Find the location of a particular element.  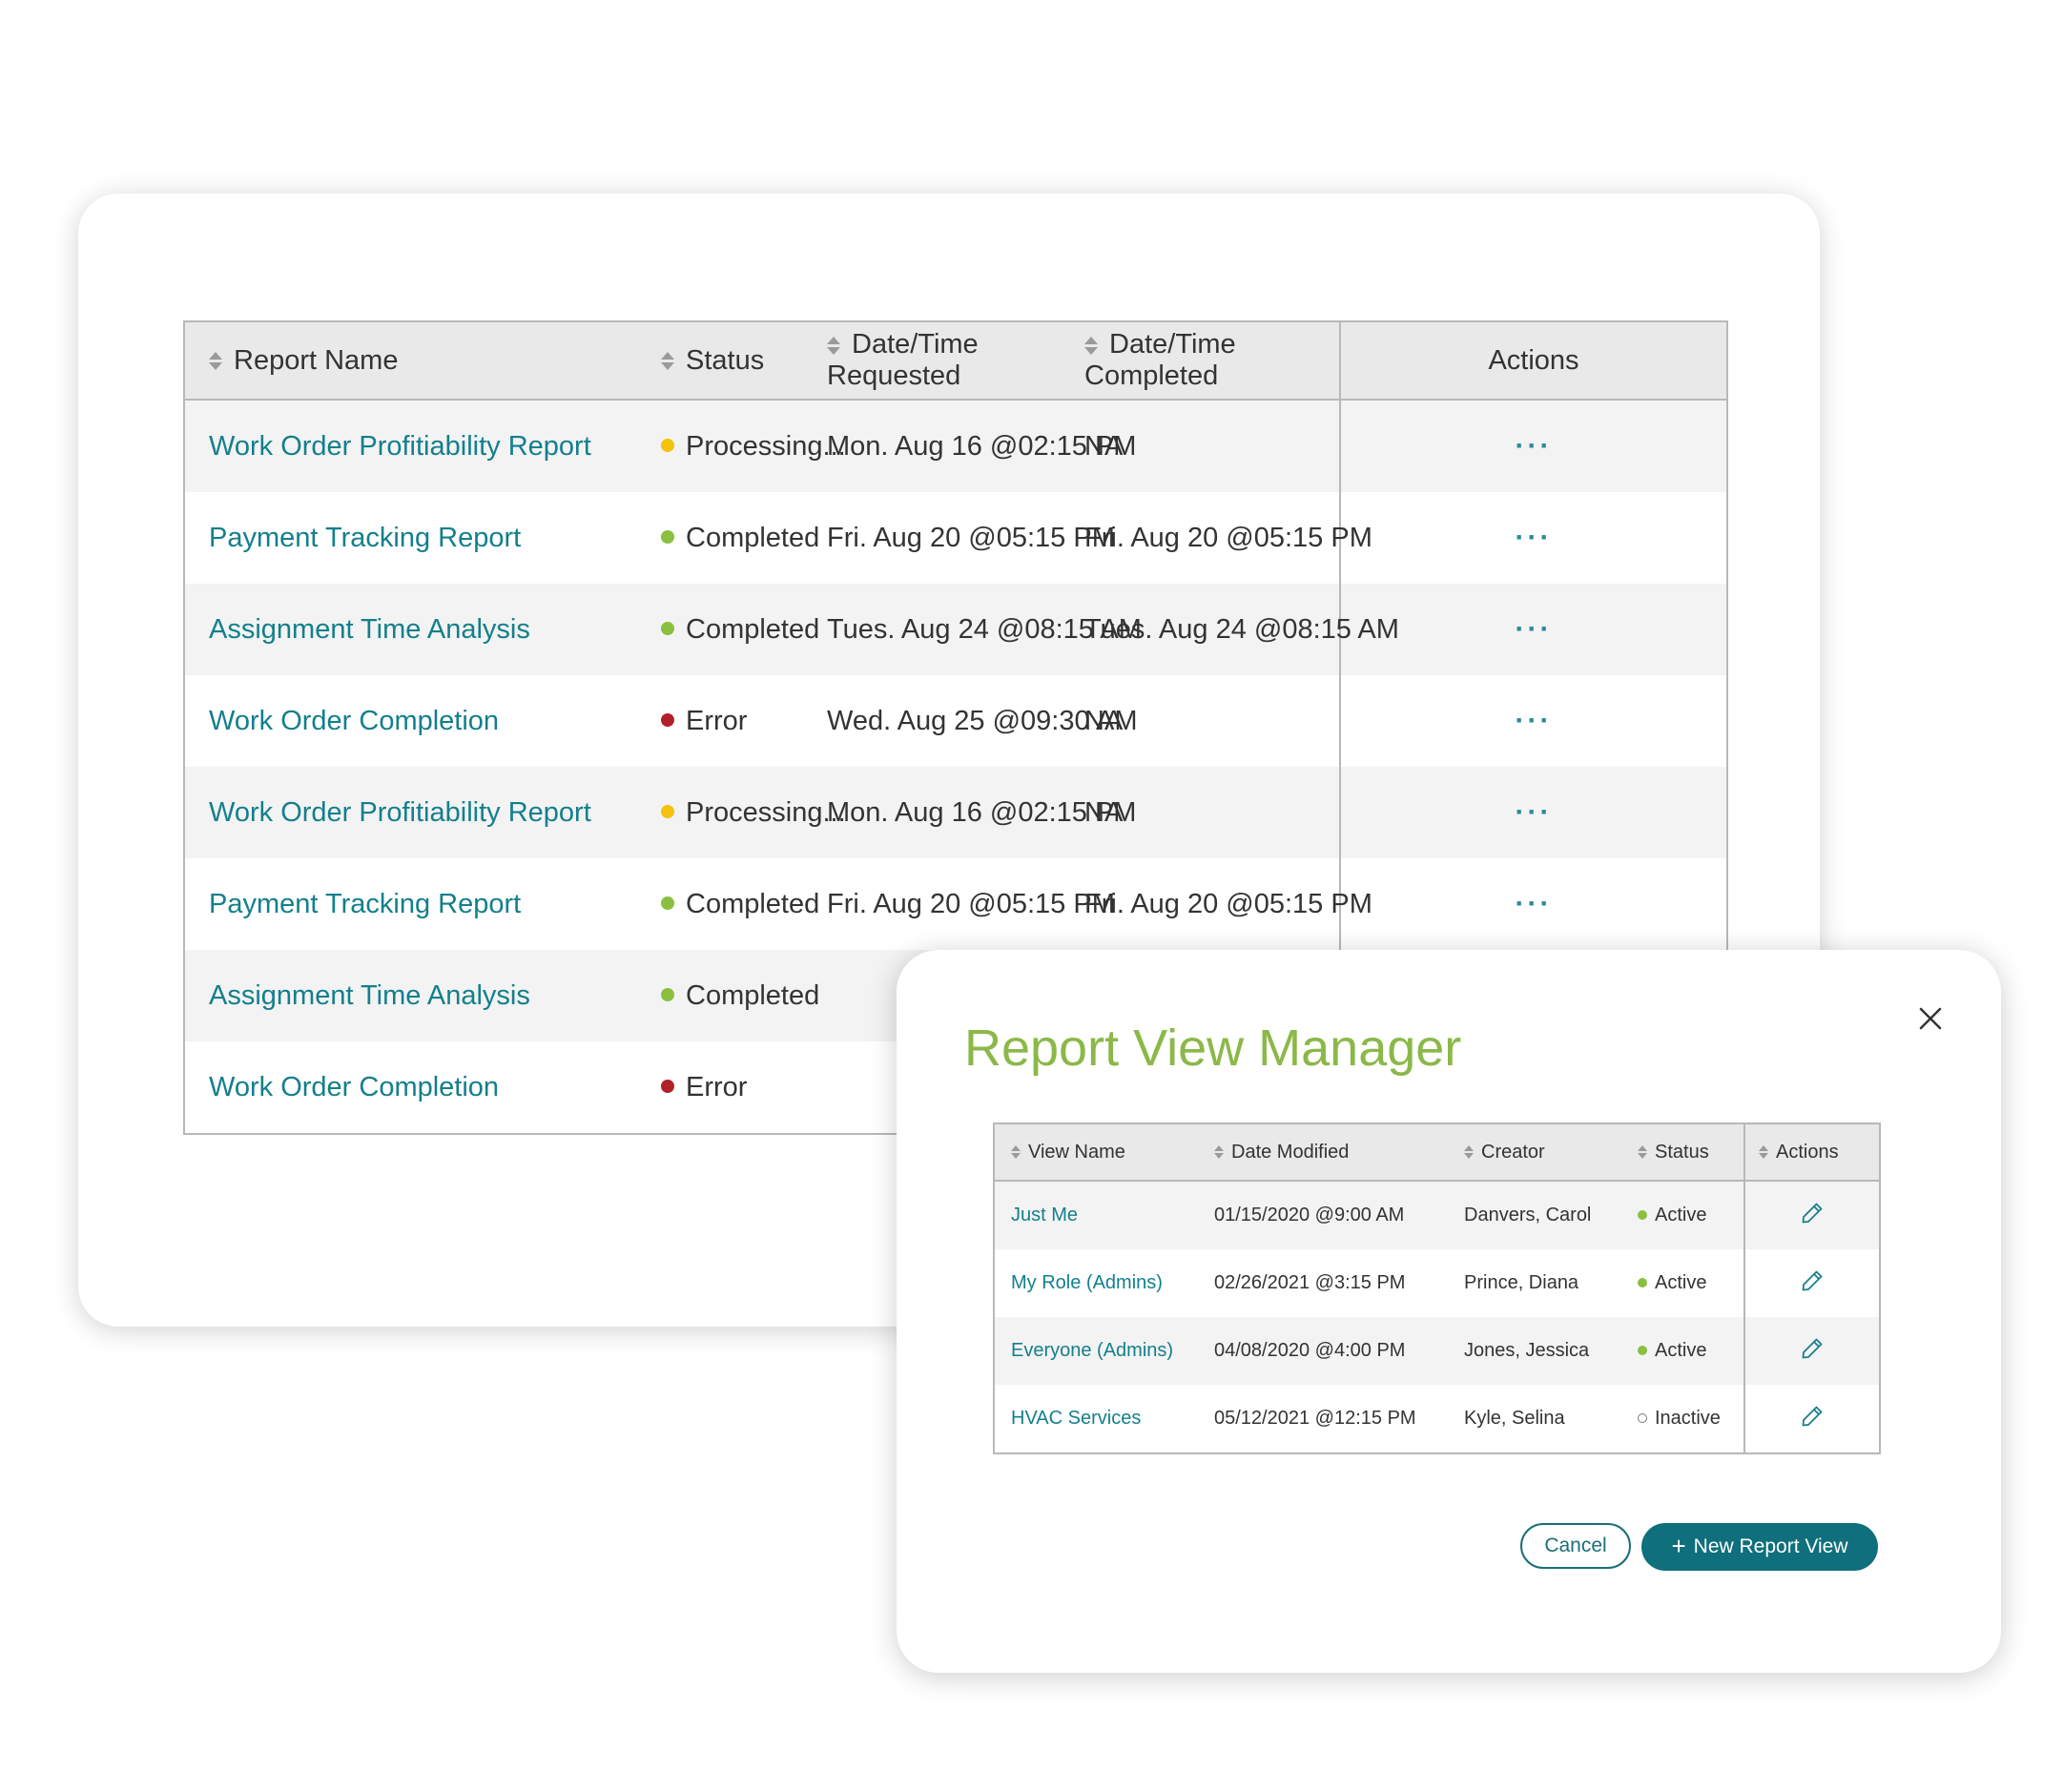

date-modified-cell: 04/08/2020 @4:00 PM is located at coordinates (1331, 1351).